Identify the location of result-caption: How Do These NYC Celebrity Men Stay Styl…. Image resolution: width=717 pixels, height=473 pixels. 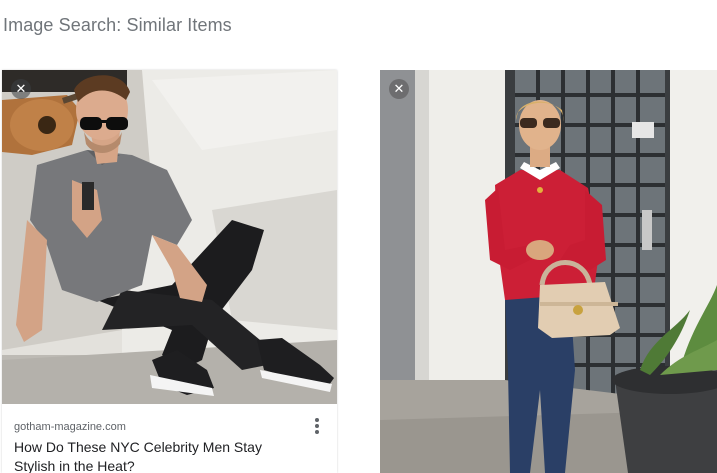
(154, 455).